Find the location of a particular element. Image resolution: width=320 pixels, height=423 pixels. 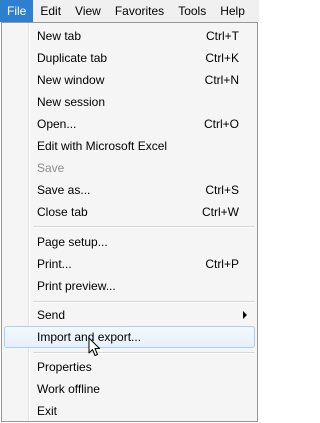

menu-item-save-as: Save as... Ctrl+S is located at coordinates (129, 190).